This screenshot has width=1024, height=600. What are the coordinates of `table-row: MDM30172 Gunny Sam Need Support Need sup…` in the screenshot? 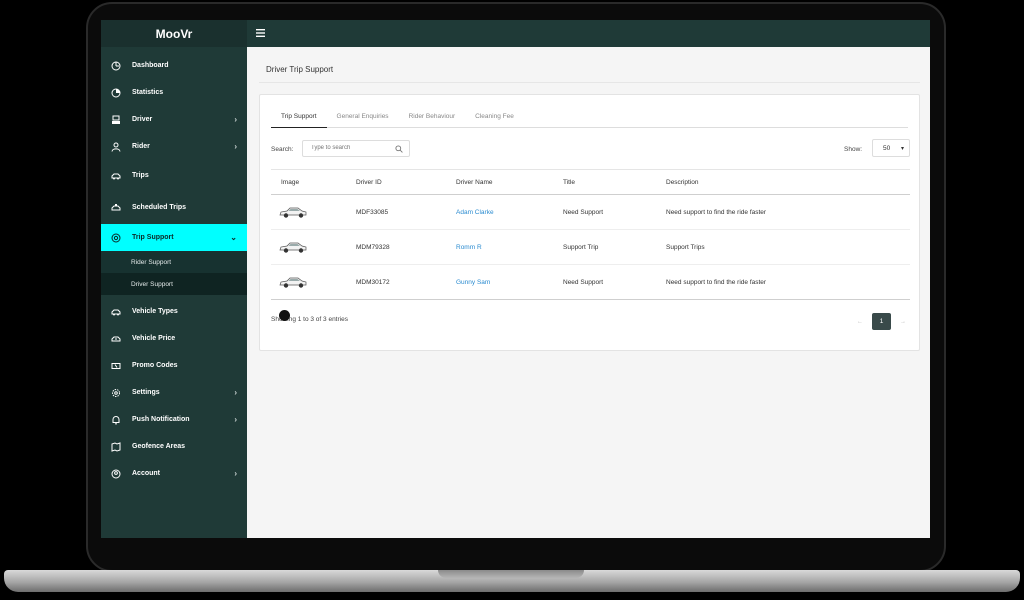 It's located at (590, 282).